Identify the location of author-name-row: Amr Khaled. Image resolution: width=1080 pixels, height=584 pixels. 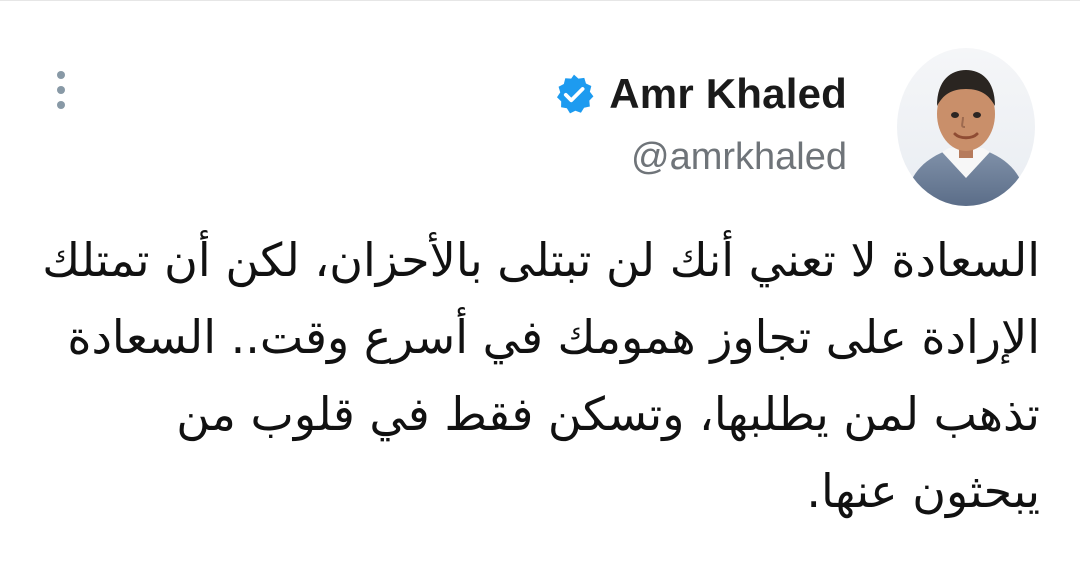
(700, 94).